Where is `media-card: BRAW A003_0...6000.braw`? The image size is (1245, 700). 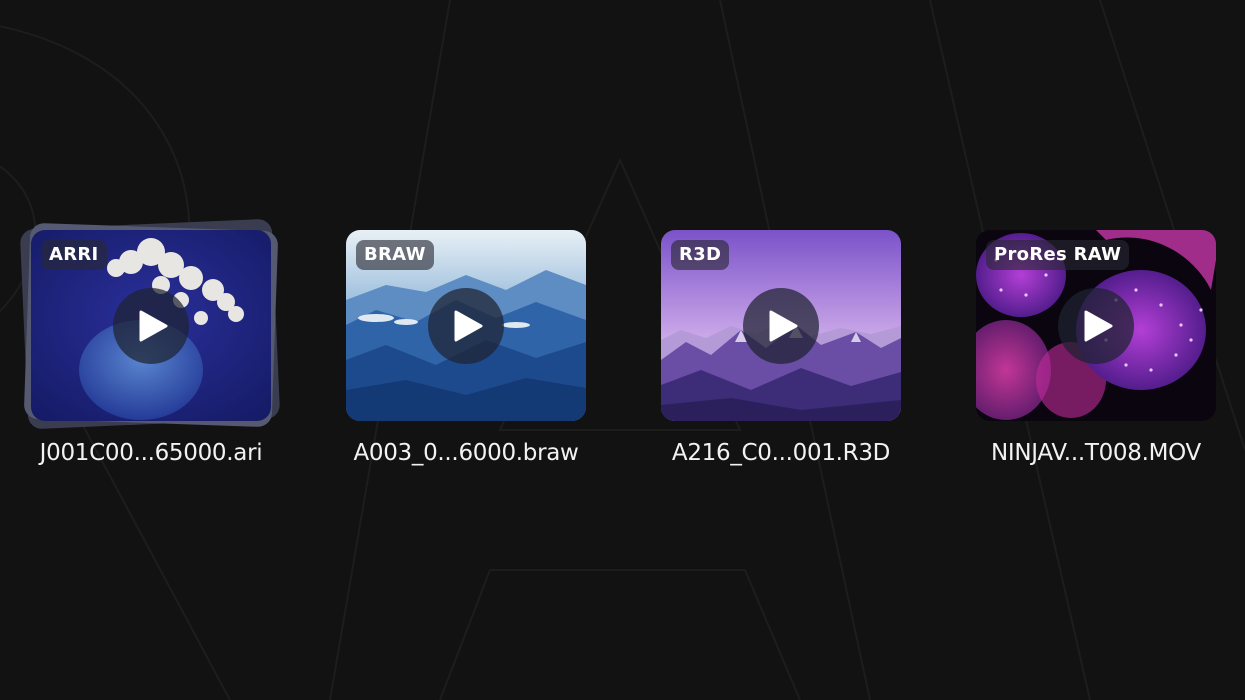
media-card: BRAW A003_0...6000.braw is located at coordinates (466, 348).